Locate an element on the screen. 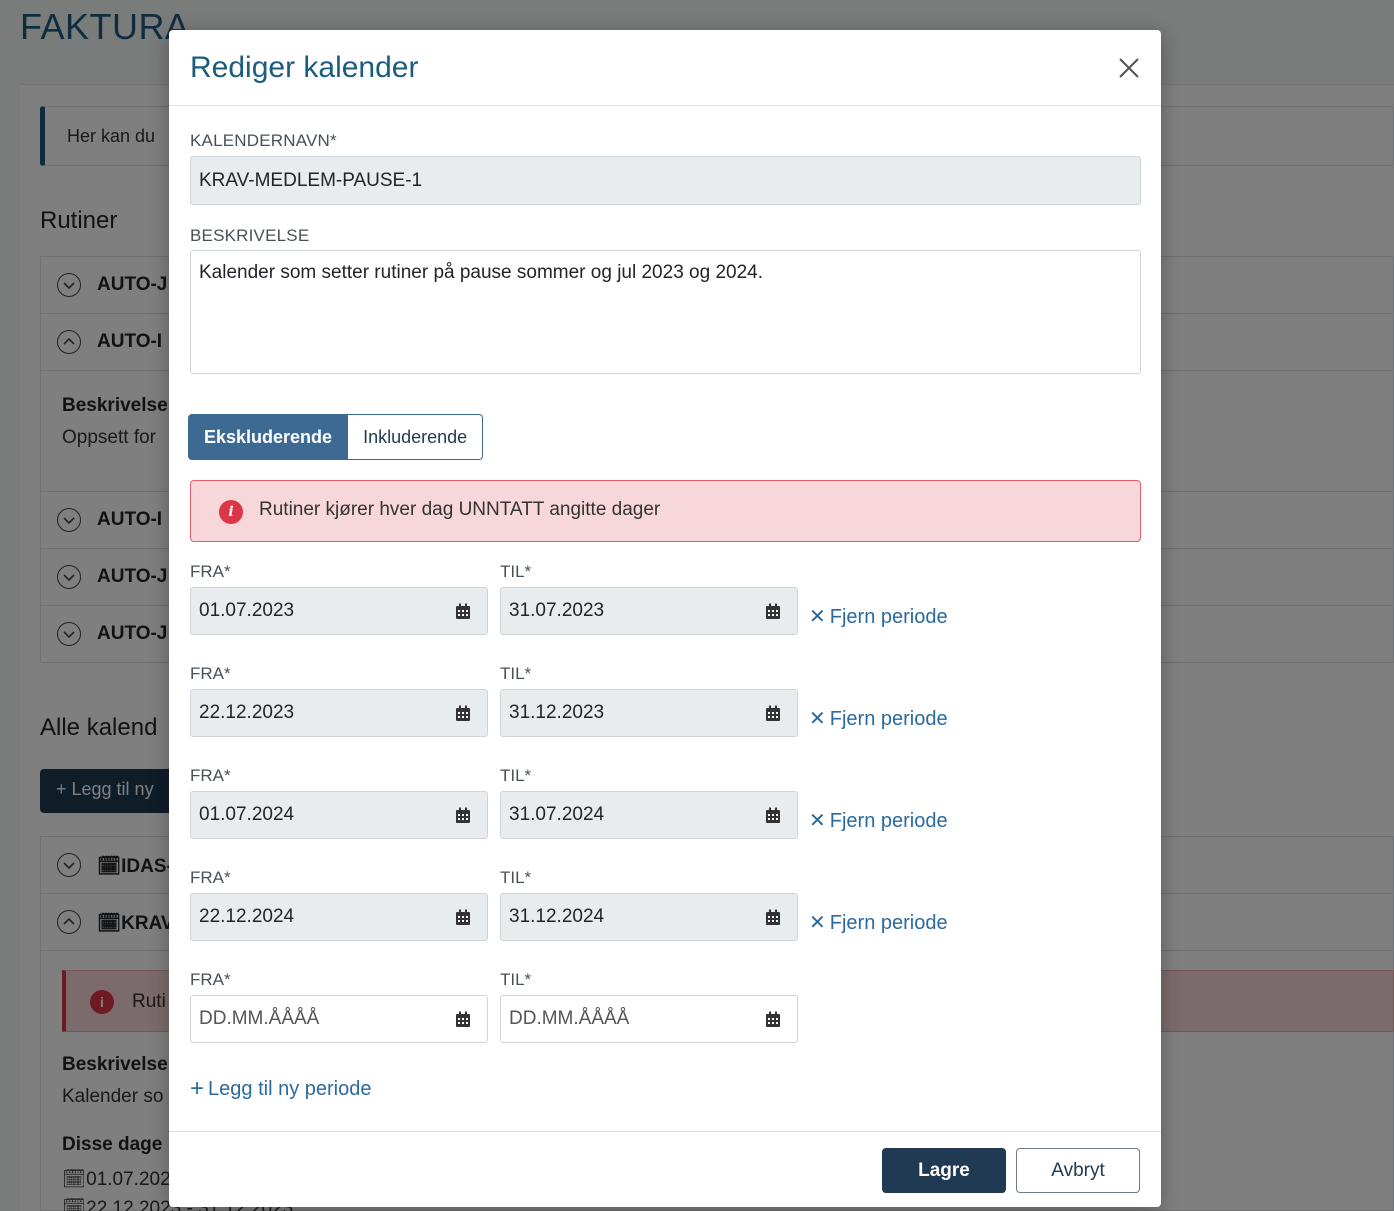  to-date-input: 31.07.2024 is located at coordinates (649, 815).